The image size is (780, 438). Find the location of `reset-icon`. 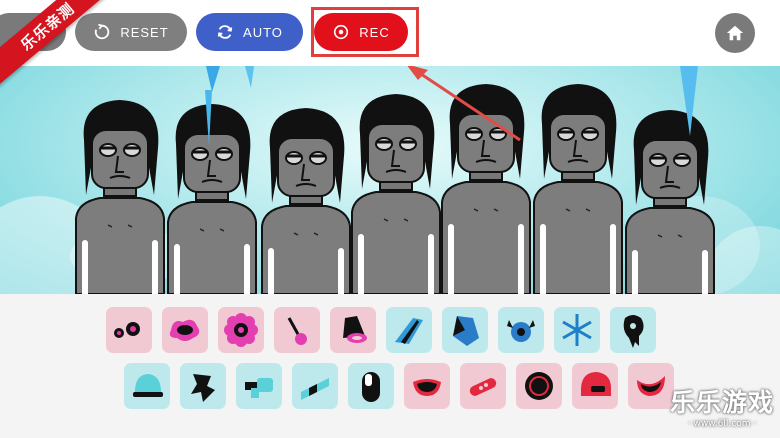

reset-icon is located at coordinates (102, 31).